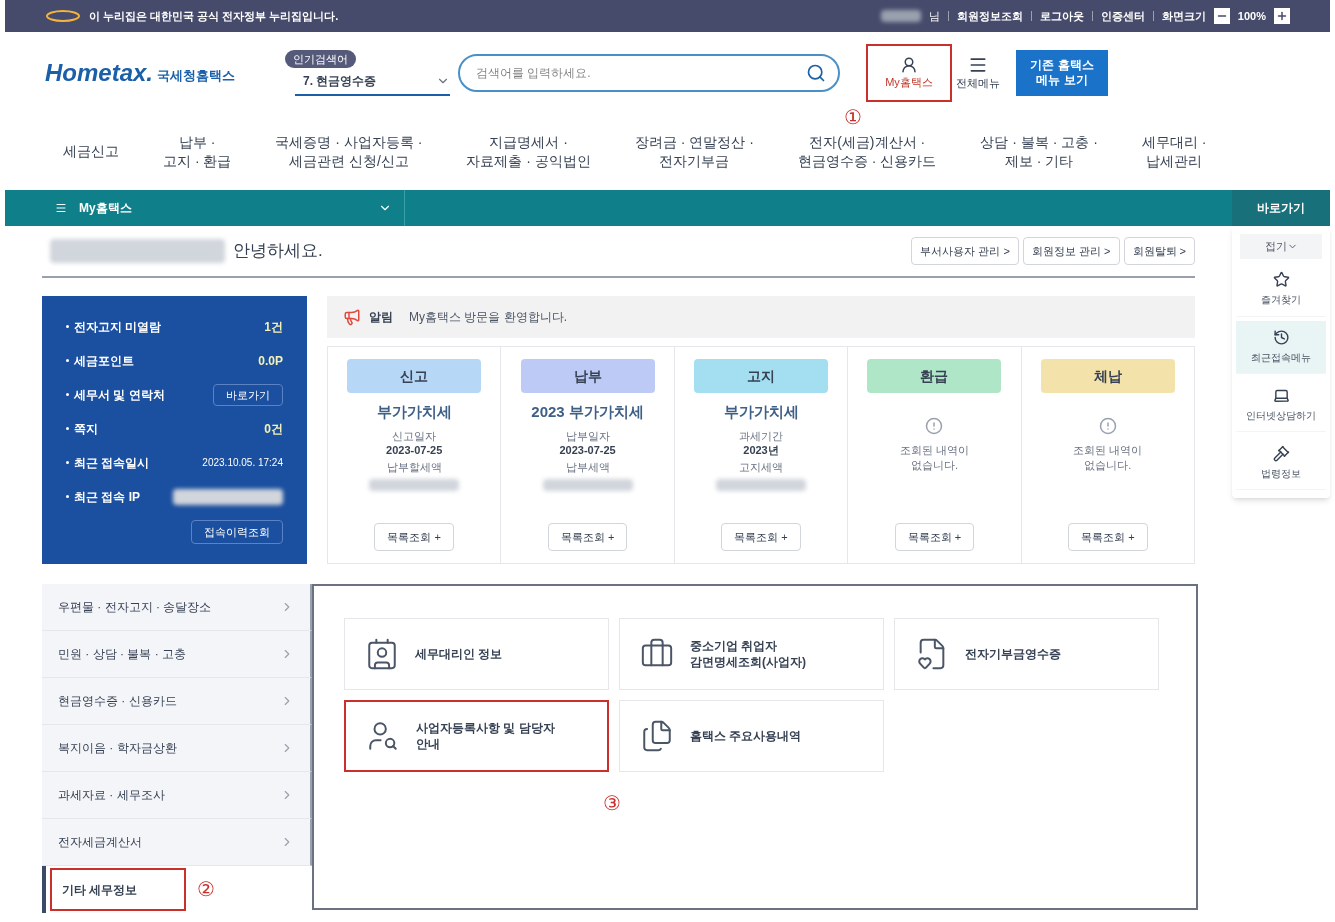 The height and width of the screenshot is (922, 1335). What do you see at coordinates (1122, 16) in the screenshot?
I see `top-link: 인증센터` at bounding box center [1122, 16].